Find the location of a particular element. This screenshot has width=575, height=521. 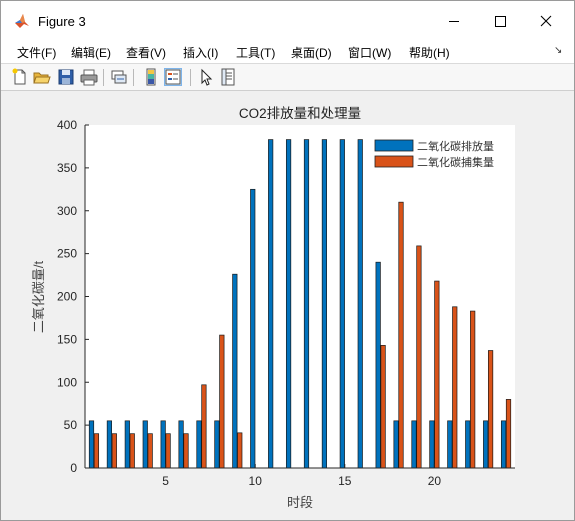

legend-swatch-capture is located at coordinates (394, 161).